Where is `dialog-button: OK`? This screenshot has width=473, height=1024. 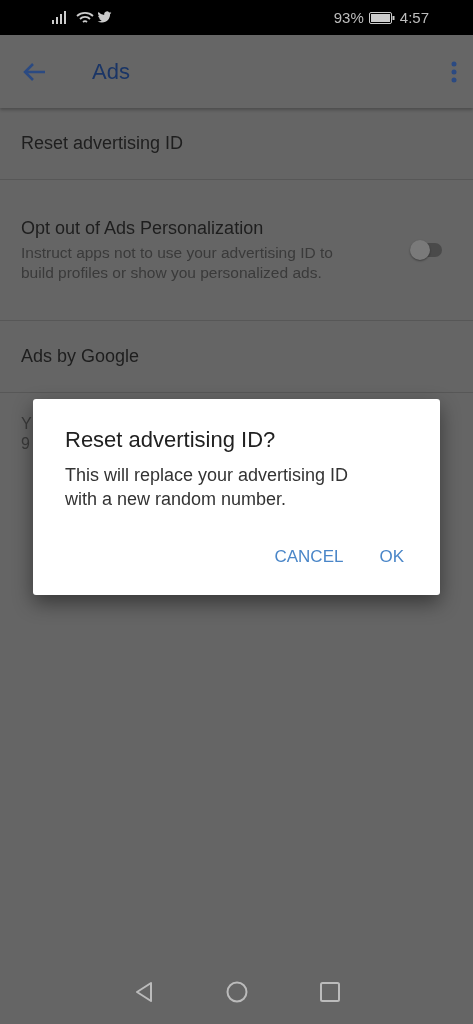 dialog-button: OK is located at coordinates (391, 557).